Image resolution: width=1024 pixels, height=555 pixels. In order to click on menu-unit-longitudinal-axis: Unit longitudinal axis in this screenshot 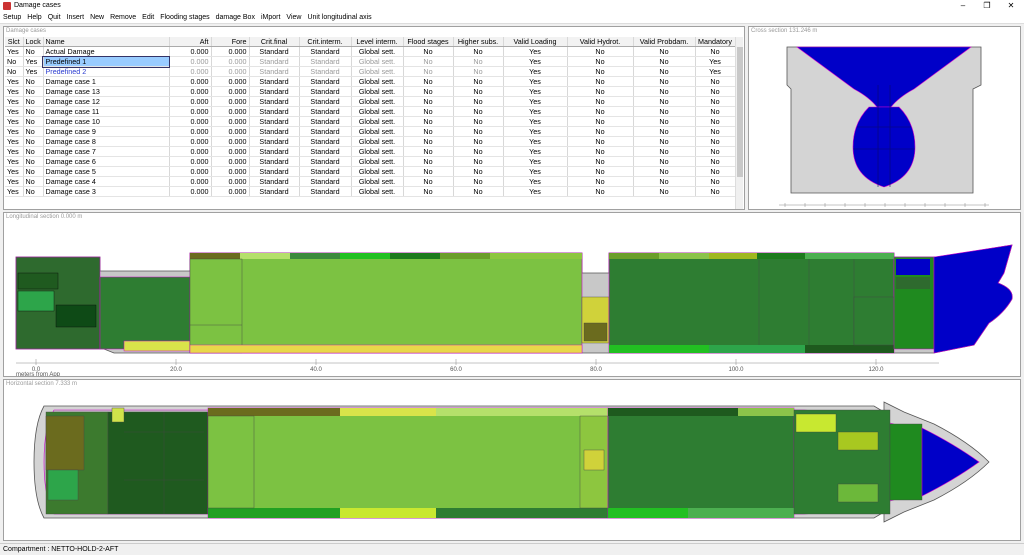, I will do `click(339, 18)`.